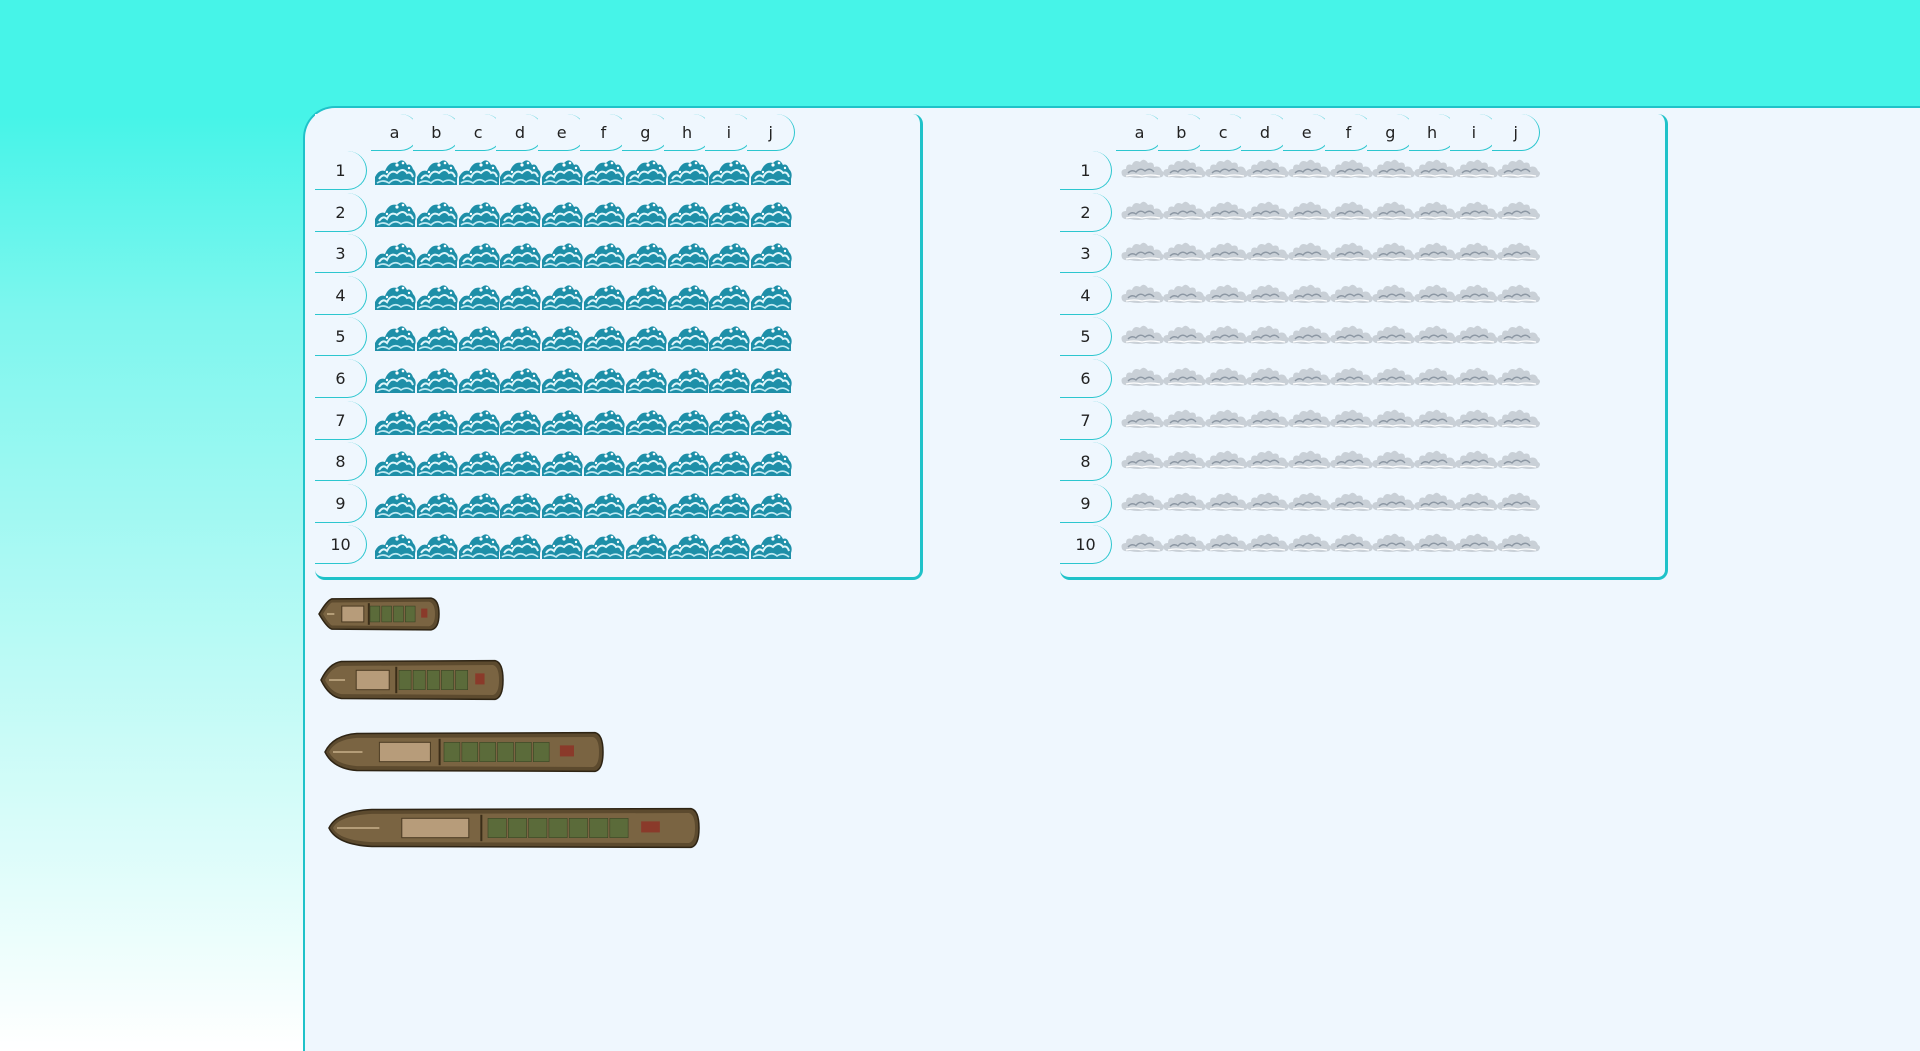 The height and width of the screenshot is (1051, 1920). I want to click on cell-c4, so click(479, 298).